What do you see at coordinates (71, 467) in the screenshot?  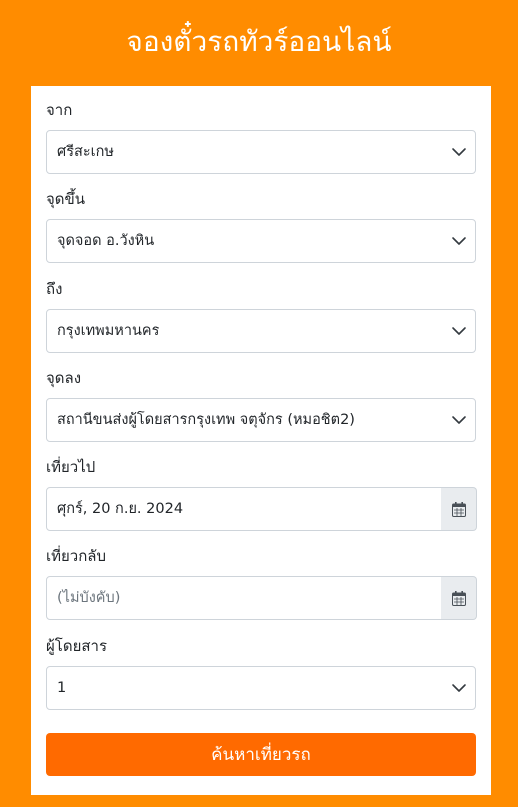 I see `depart-label: เที่ยวไป` at bounding box center [71, 467].